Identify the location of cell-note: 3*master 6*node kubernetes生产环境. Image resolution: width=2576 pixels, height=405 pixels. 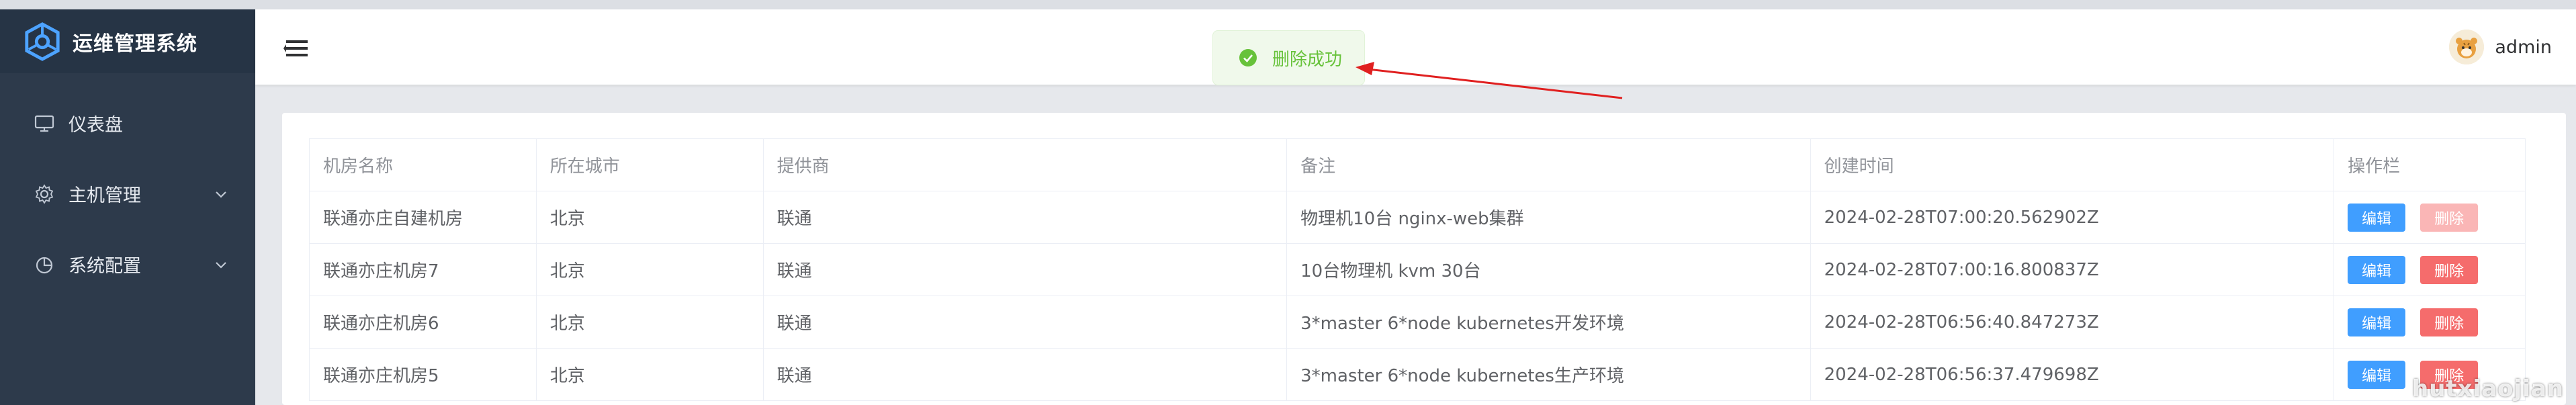
(1549, 375).